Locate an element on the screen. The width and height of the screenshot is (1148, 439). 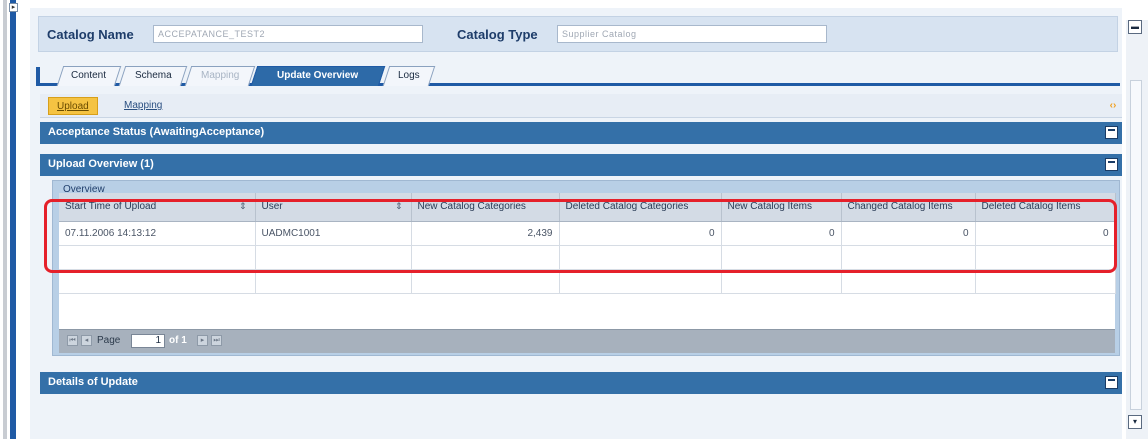
col-new-items: New Catalog Items is located at coordinates (781, 207).